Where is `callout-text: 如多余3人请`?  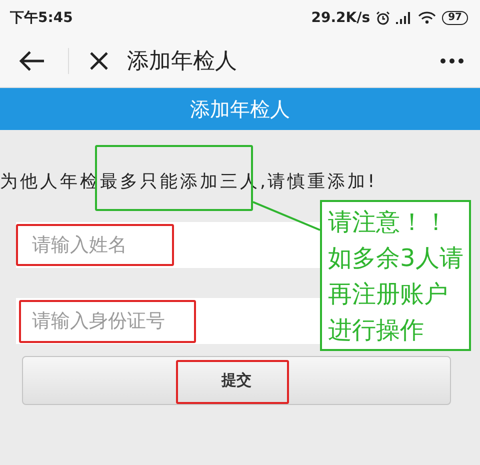 callout-text: 如多余3人请 is located at coordinates (396, 258).